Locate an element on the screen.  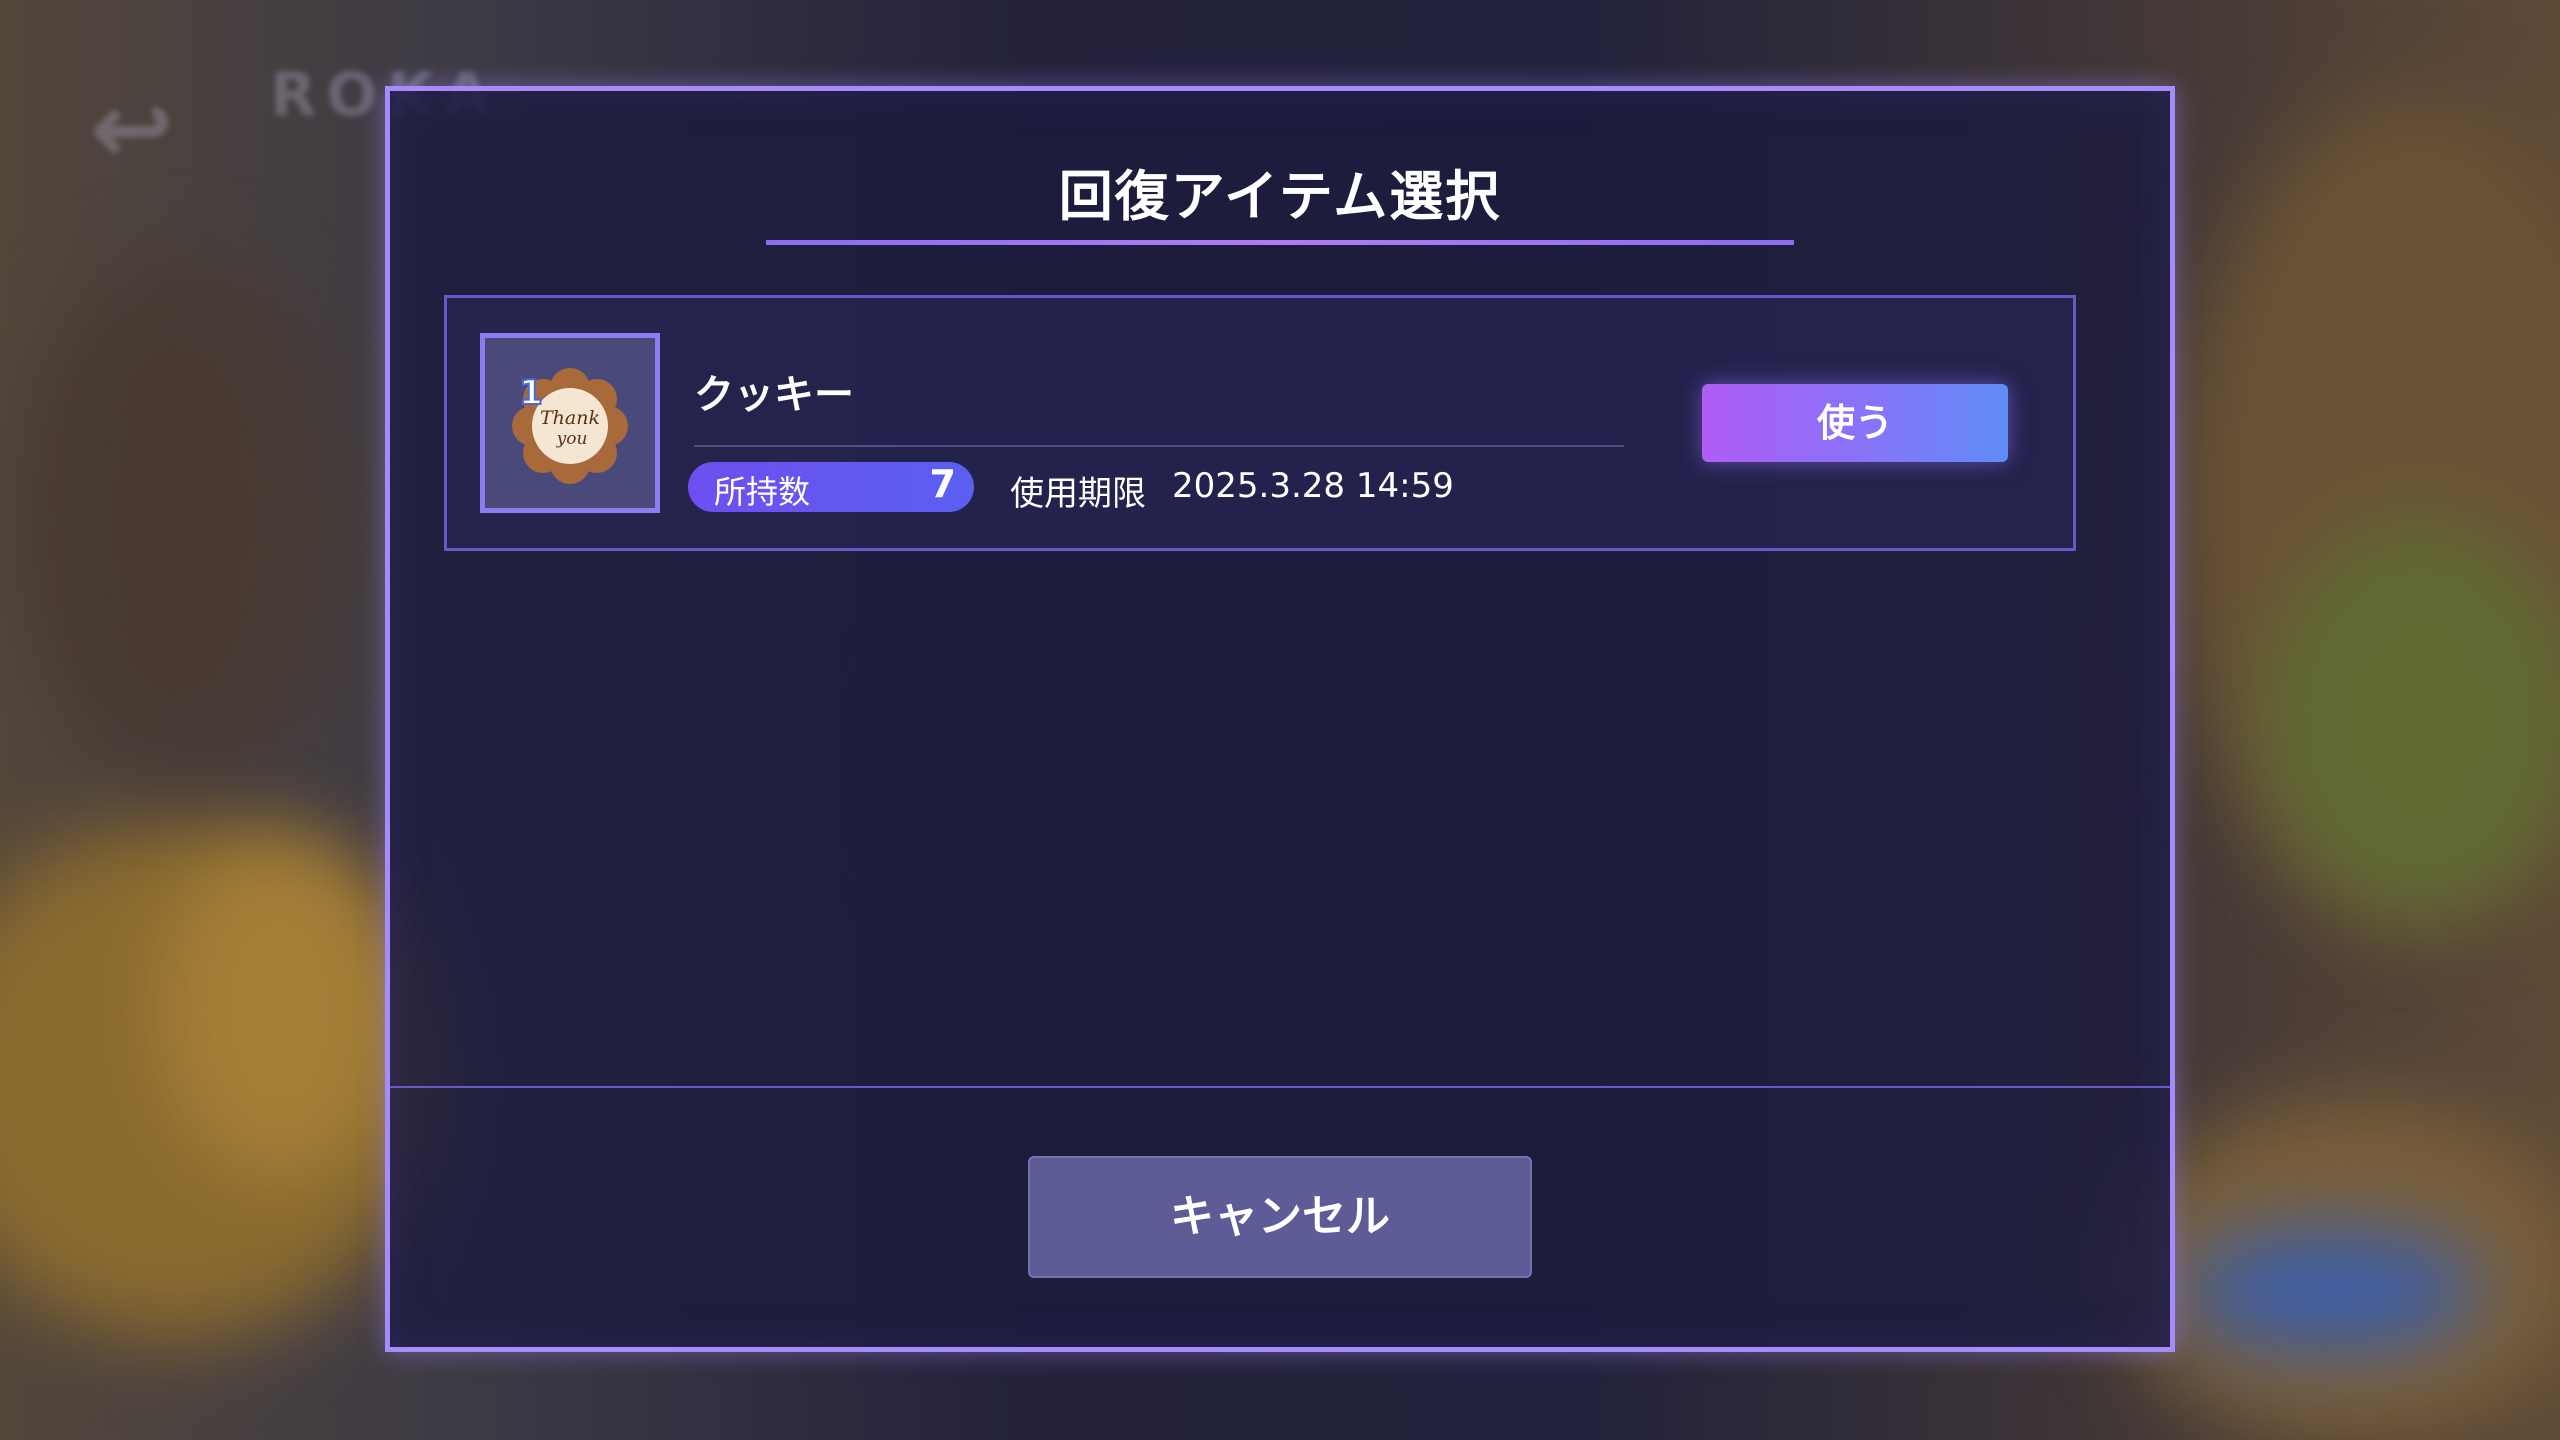
cookie-text-line1: Thank is located at coordinates (570, 418).